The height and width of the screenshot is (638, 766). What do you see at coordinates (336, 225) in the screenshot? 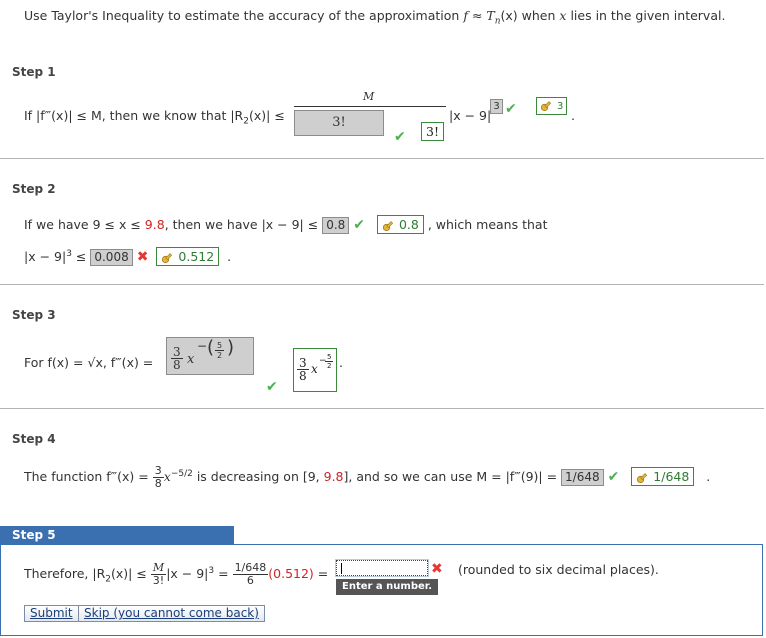
I see `step2-input-1: 0.8` at bounding box center [336, 225].